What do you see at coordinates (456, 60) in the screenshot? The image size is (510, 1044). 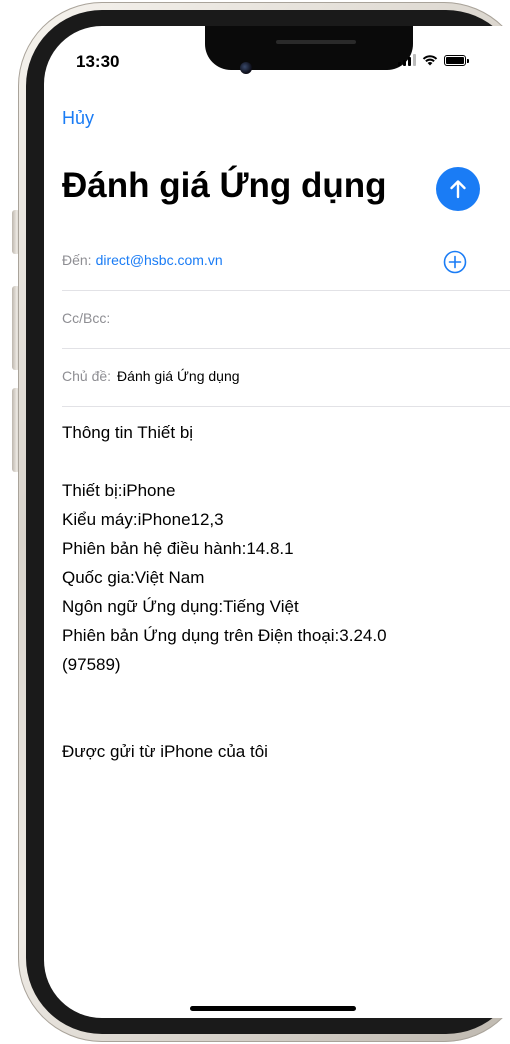 I see `battery-icon` at bounding box center [456, 60].